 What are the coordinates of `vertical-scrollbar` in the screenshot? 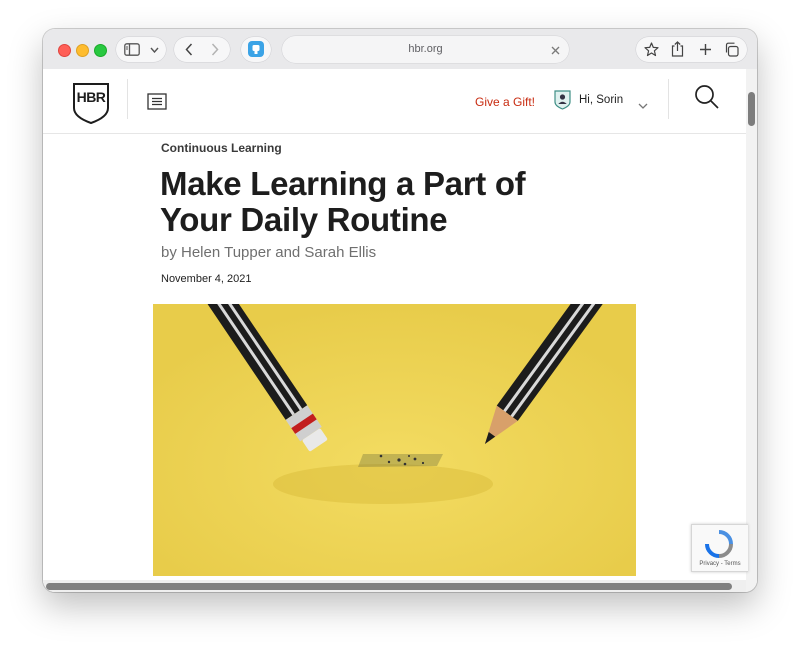 It's located at (751, 330).